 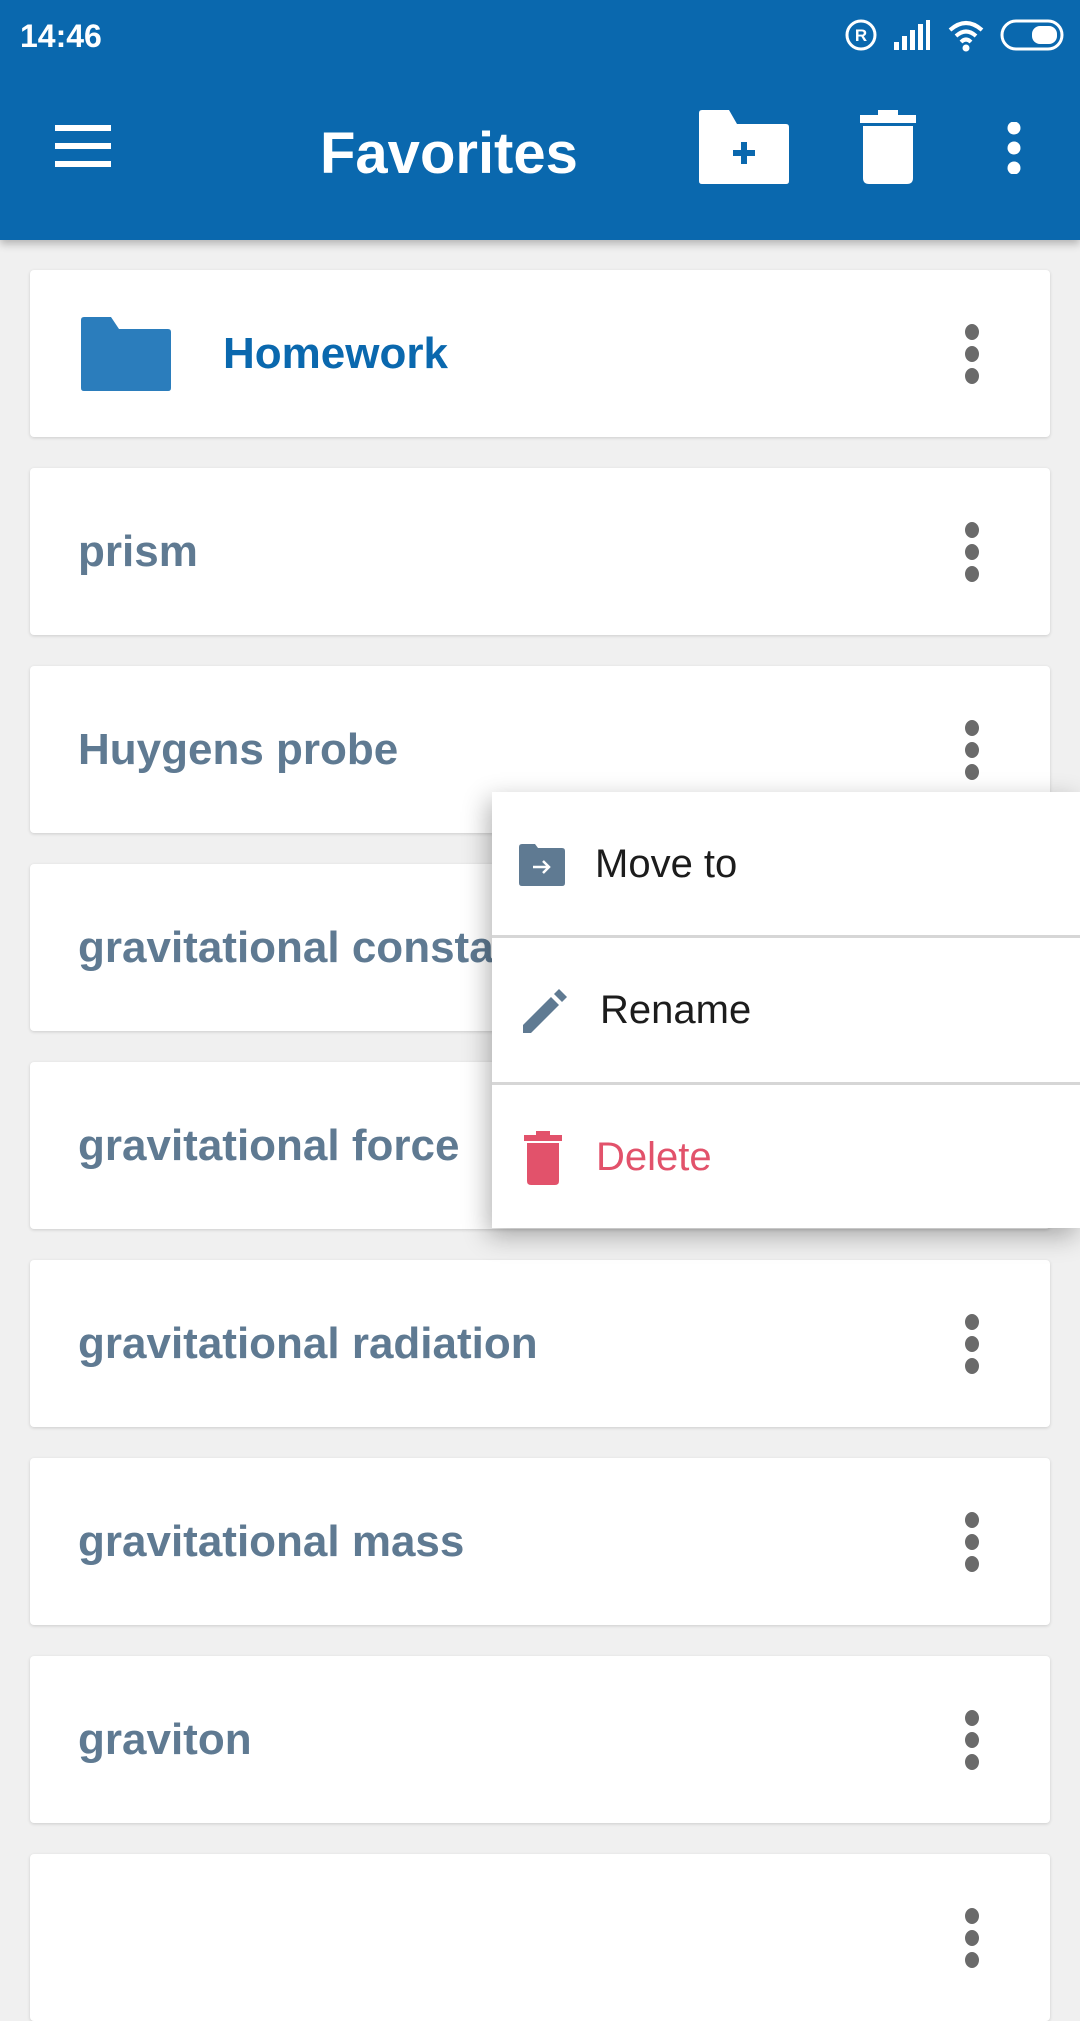 What do you see at coordinates (912, 35) in the screenshot?
I see `signal-icon` at bounding box center [912, 35].